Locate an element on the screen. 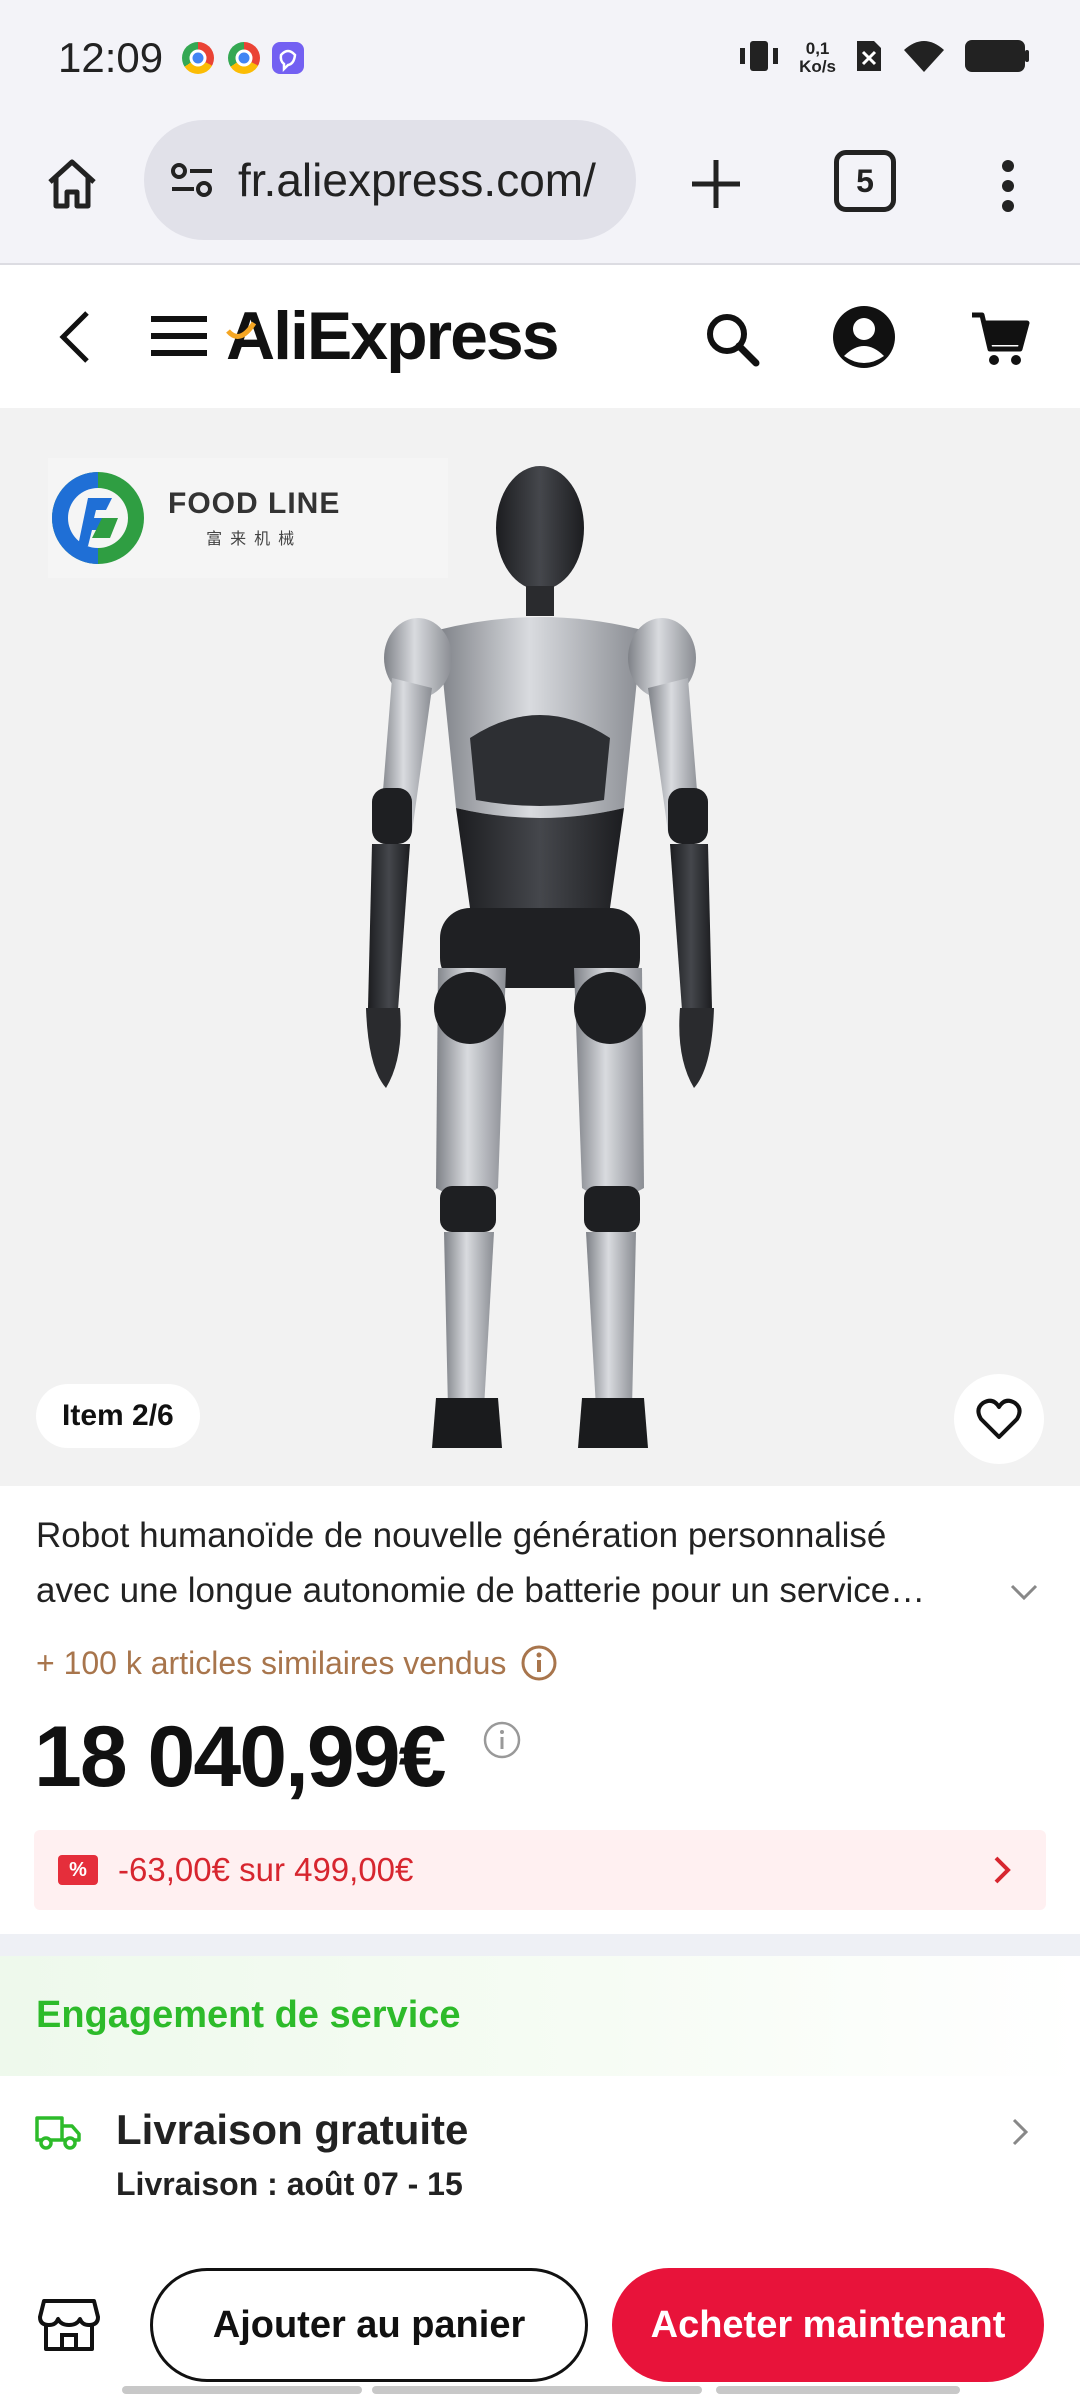  net-speed-value: 0,1 is located at coordinates (817, 48).